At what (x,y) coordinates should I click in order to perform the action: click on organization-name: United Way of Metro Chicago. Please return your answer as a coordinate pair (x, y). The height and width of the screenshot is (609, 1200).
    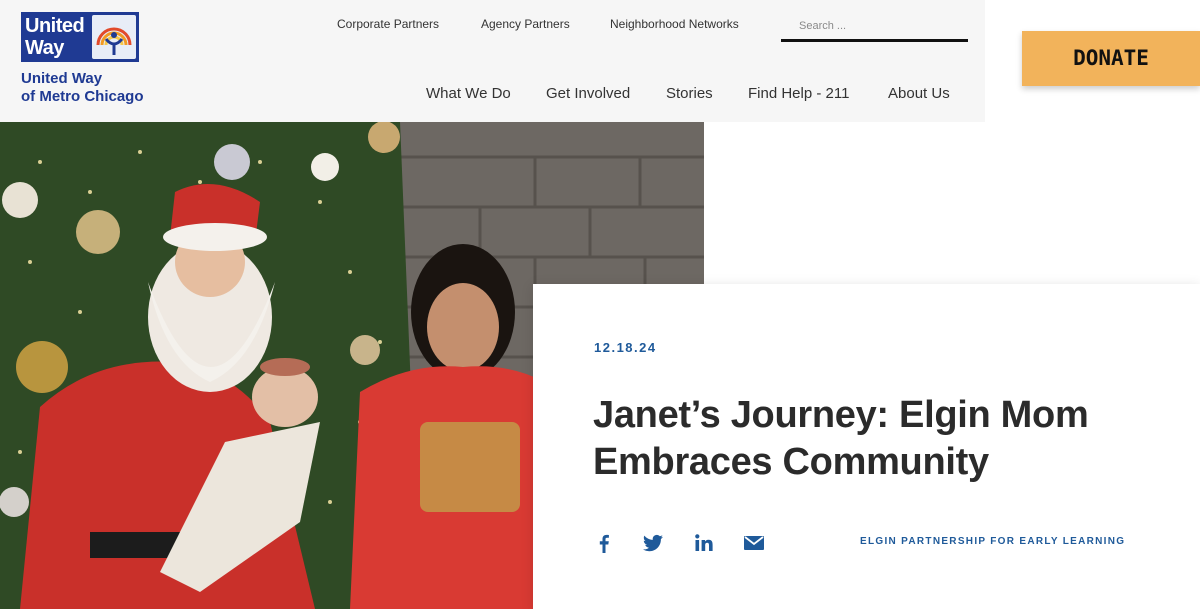
    Looking at the image, I should click on (82, 88).